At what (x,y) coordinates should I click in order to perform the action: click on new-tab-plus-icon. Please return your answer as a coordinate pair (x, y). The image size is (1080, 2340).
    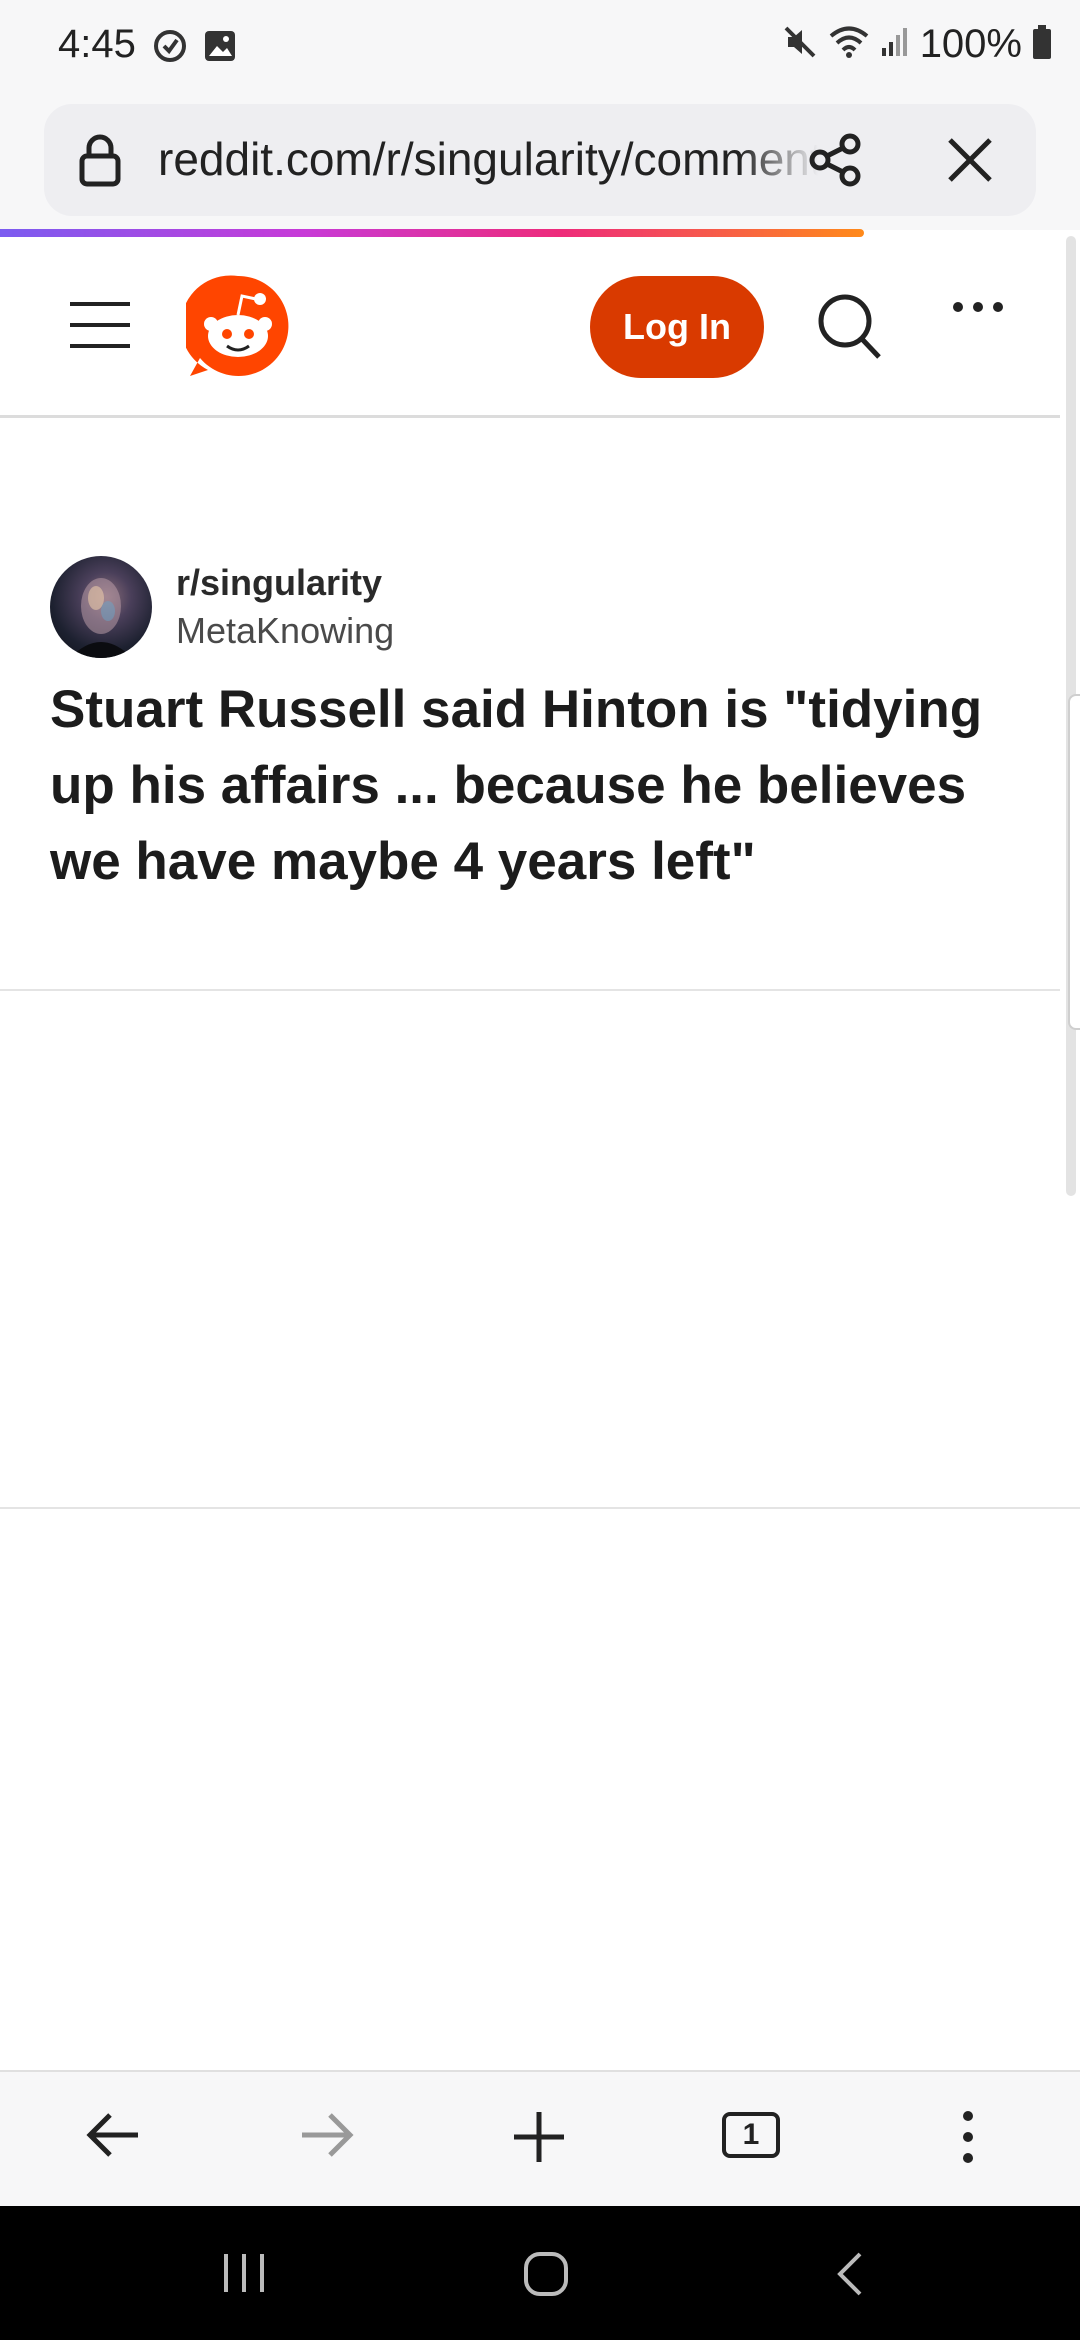
    Looking at the image, I should click on (539, 2139).